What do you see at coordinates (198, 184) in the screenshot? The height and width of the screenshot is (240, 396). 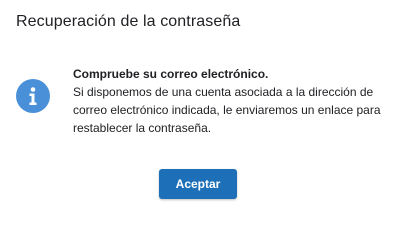 I see `accept-button: Aceptar` at bounding box center [198, 184].